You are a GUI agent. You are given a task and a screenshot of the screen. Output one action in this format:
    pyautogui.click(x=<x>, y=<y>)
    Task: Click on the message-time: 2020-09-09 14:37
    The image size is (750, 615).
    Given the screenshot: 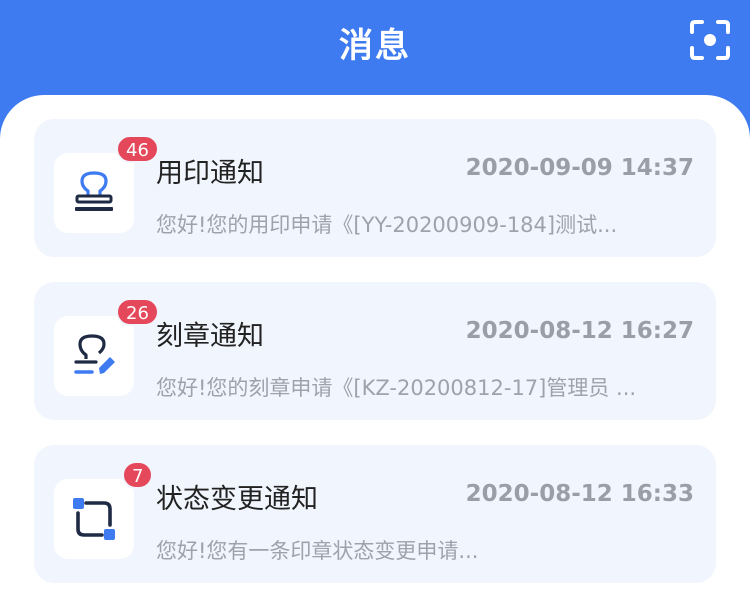 What is the action you would take?
    pyautogui.click(x=579, y=168)
    